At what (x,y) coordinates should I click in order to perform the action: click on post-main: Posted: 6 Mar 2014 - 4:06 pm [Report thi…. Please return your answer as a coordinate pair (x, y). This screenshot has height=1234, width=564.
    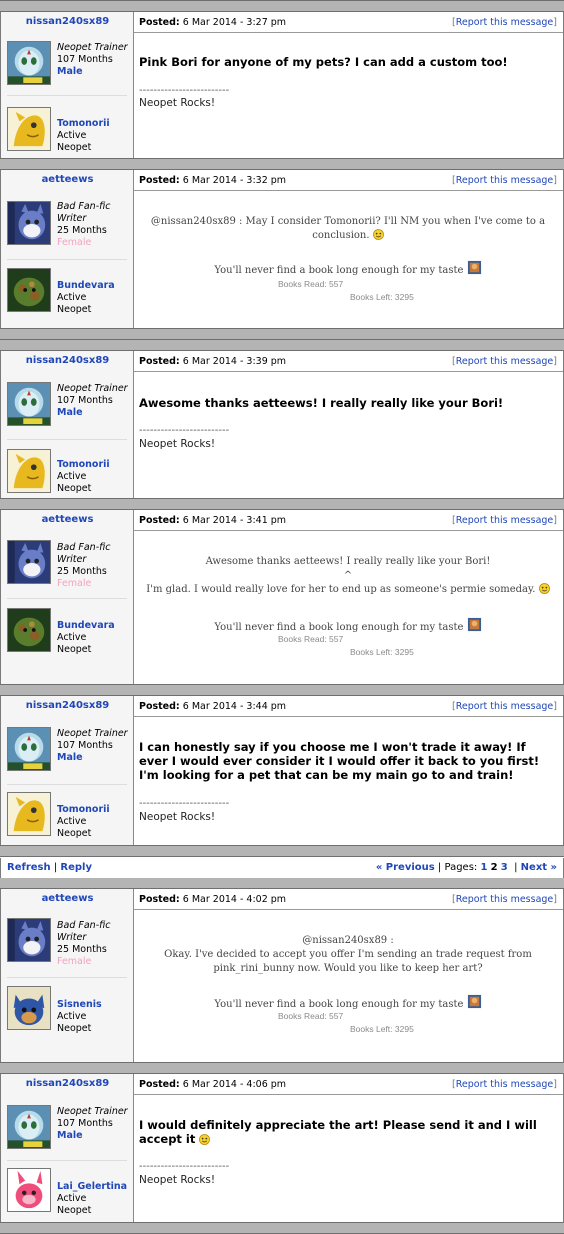
    Looking at the image, I should click on (348, 1148).